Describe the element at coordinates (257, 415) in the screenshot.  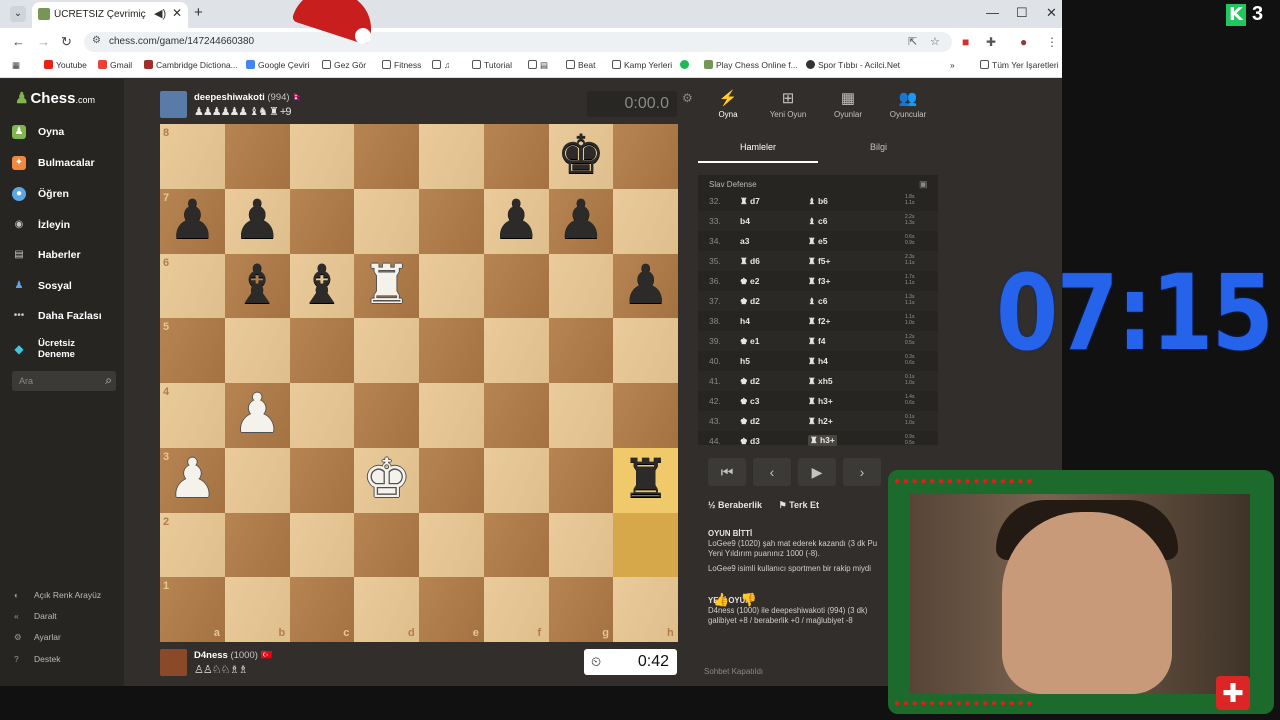
I see `piece-b4: ♟` at that location.